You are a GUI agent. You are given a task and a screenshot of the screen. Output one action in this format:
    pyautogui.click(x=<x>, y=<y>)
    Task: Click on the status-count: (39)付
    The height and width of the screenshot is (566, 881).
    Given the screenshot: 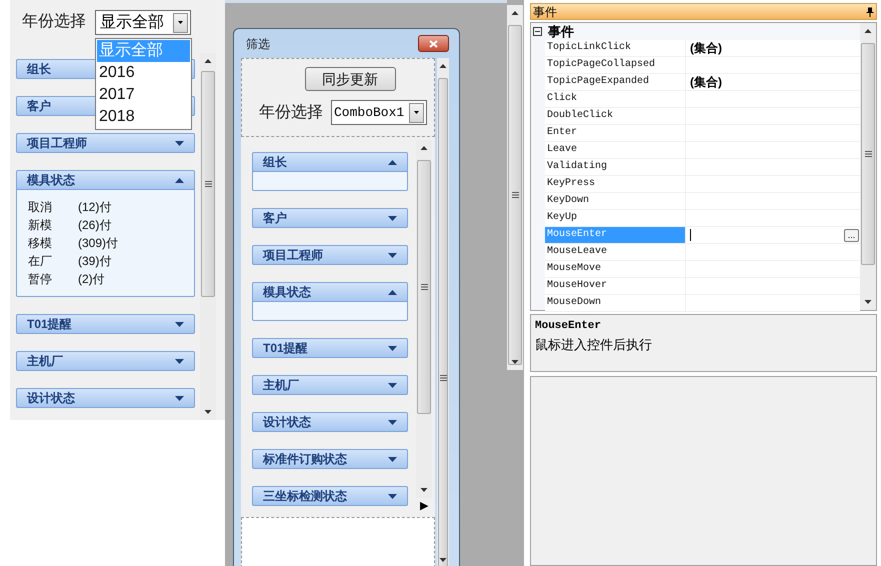 What is the action you would take?
    pyautogui.click(x=95, y=261)
    